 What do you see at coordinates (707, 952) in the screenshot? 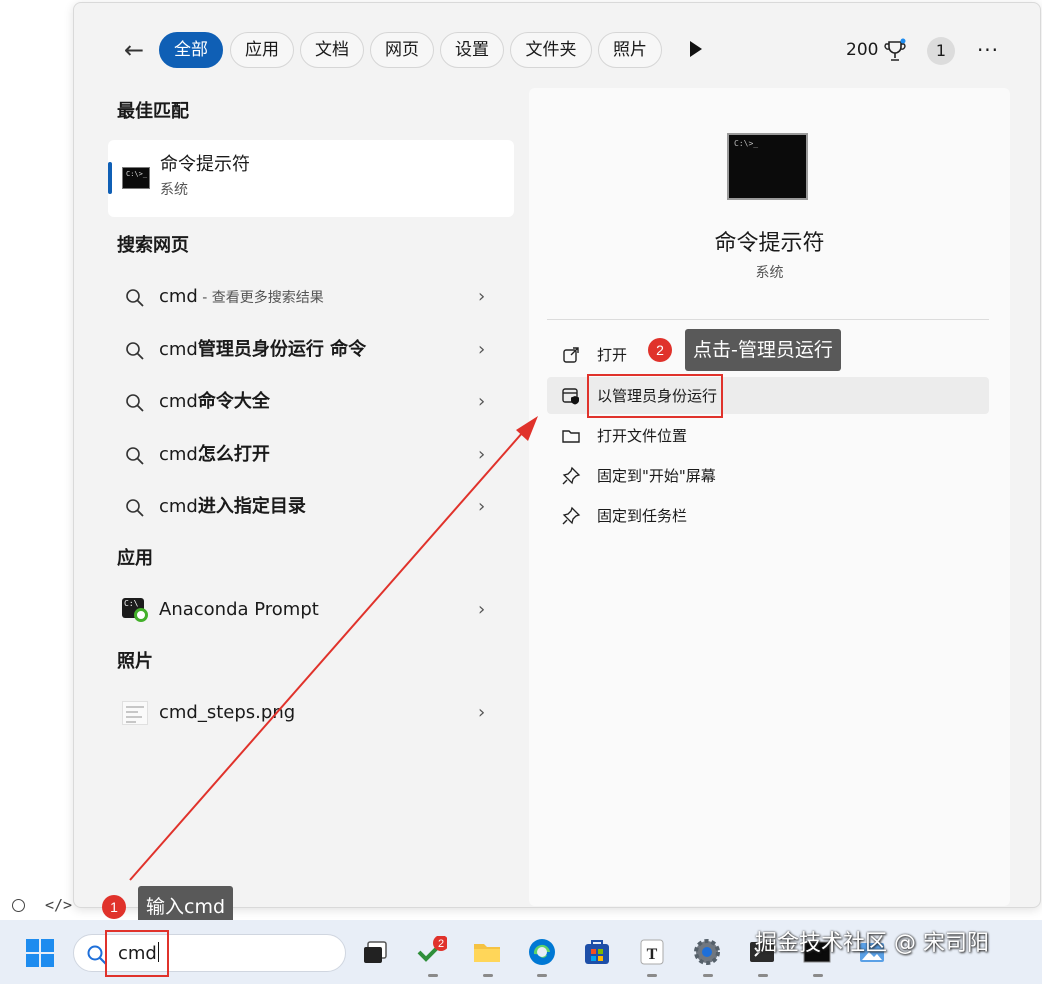
I see `settings-gear-icon` at bounding box center [707, 952].